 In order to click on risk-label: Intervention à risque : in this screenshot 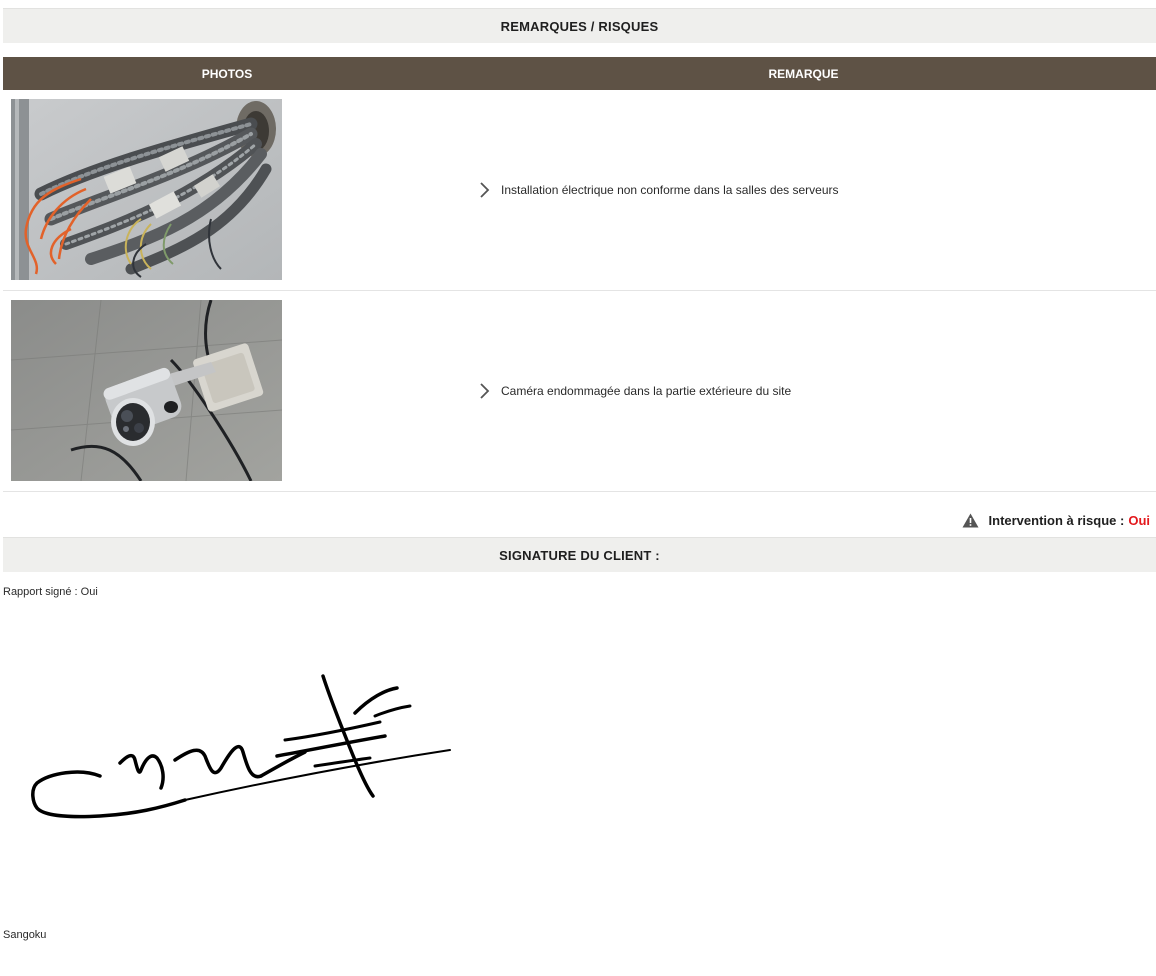, I will do `click(1056, 520)`.